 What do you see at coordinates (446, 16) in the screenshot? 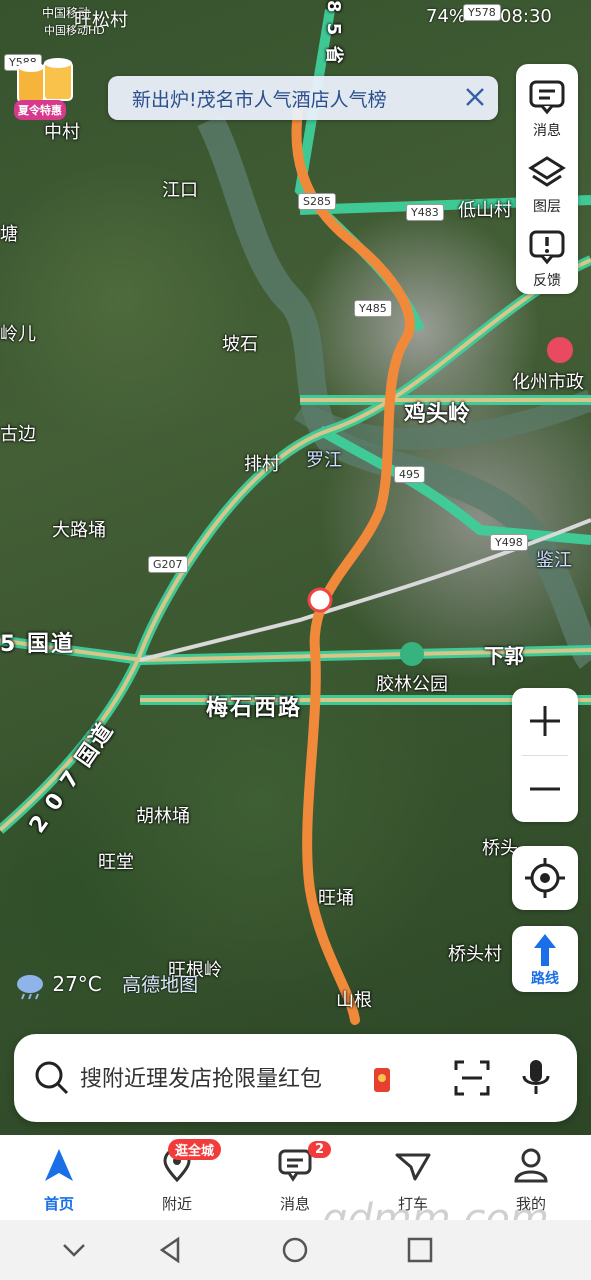
I see `battery-label: 74%` at bounding box center [446, 16].